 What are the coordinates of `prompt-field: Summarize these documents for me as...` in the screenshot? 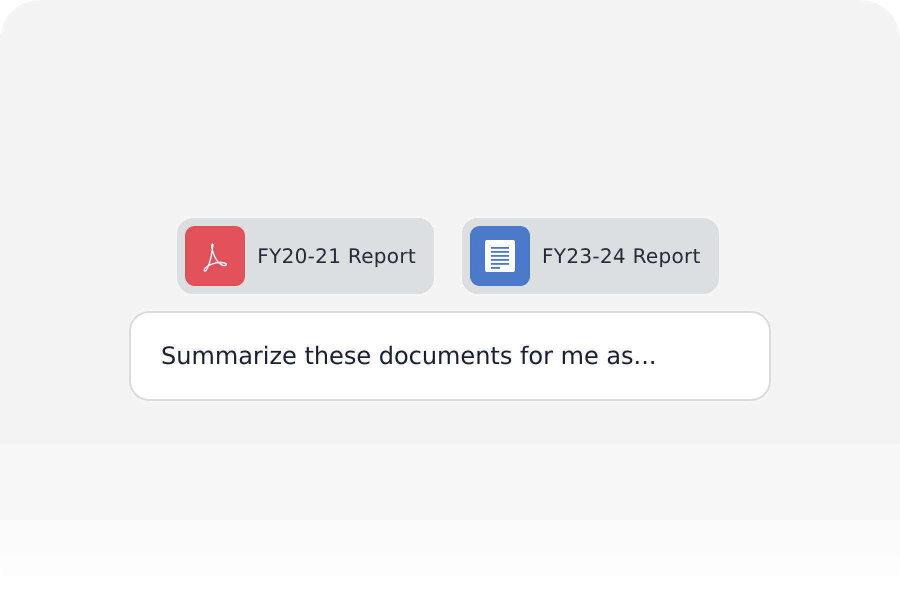 It's located at (450, 356).